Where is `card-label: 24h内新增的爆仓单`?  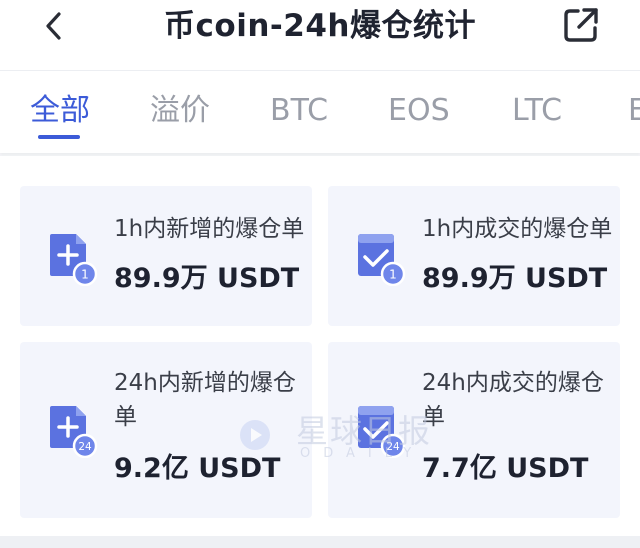
card-label: 24h内新增的爆仓单 is located at coordinates (205, 400).